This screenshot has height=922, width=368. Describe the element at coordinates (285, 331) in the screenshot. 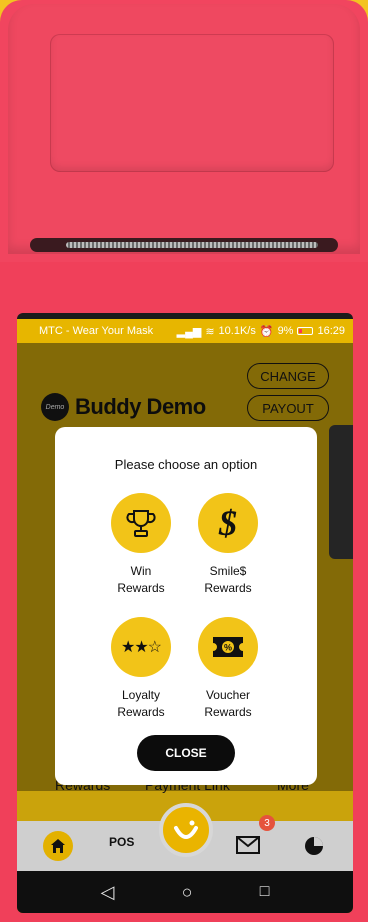

I see `battery-pct: 9%` at that location.